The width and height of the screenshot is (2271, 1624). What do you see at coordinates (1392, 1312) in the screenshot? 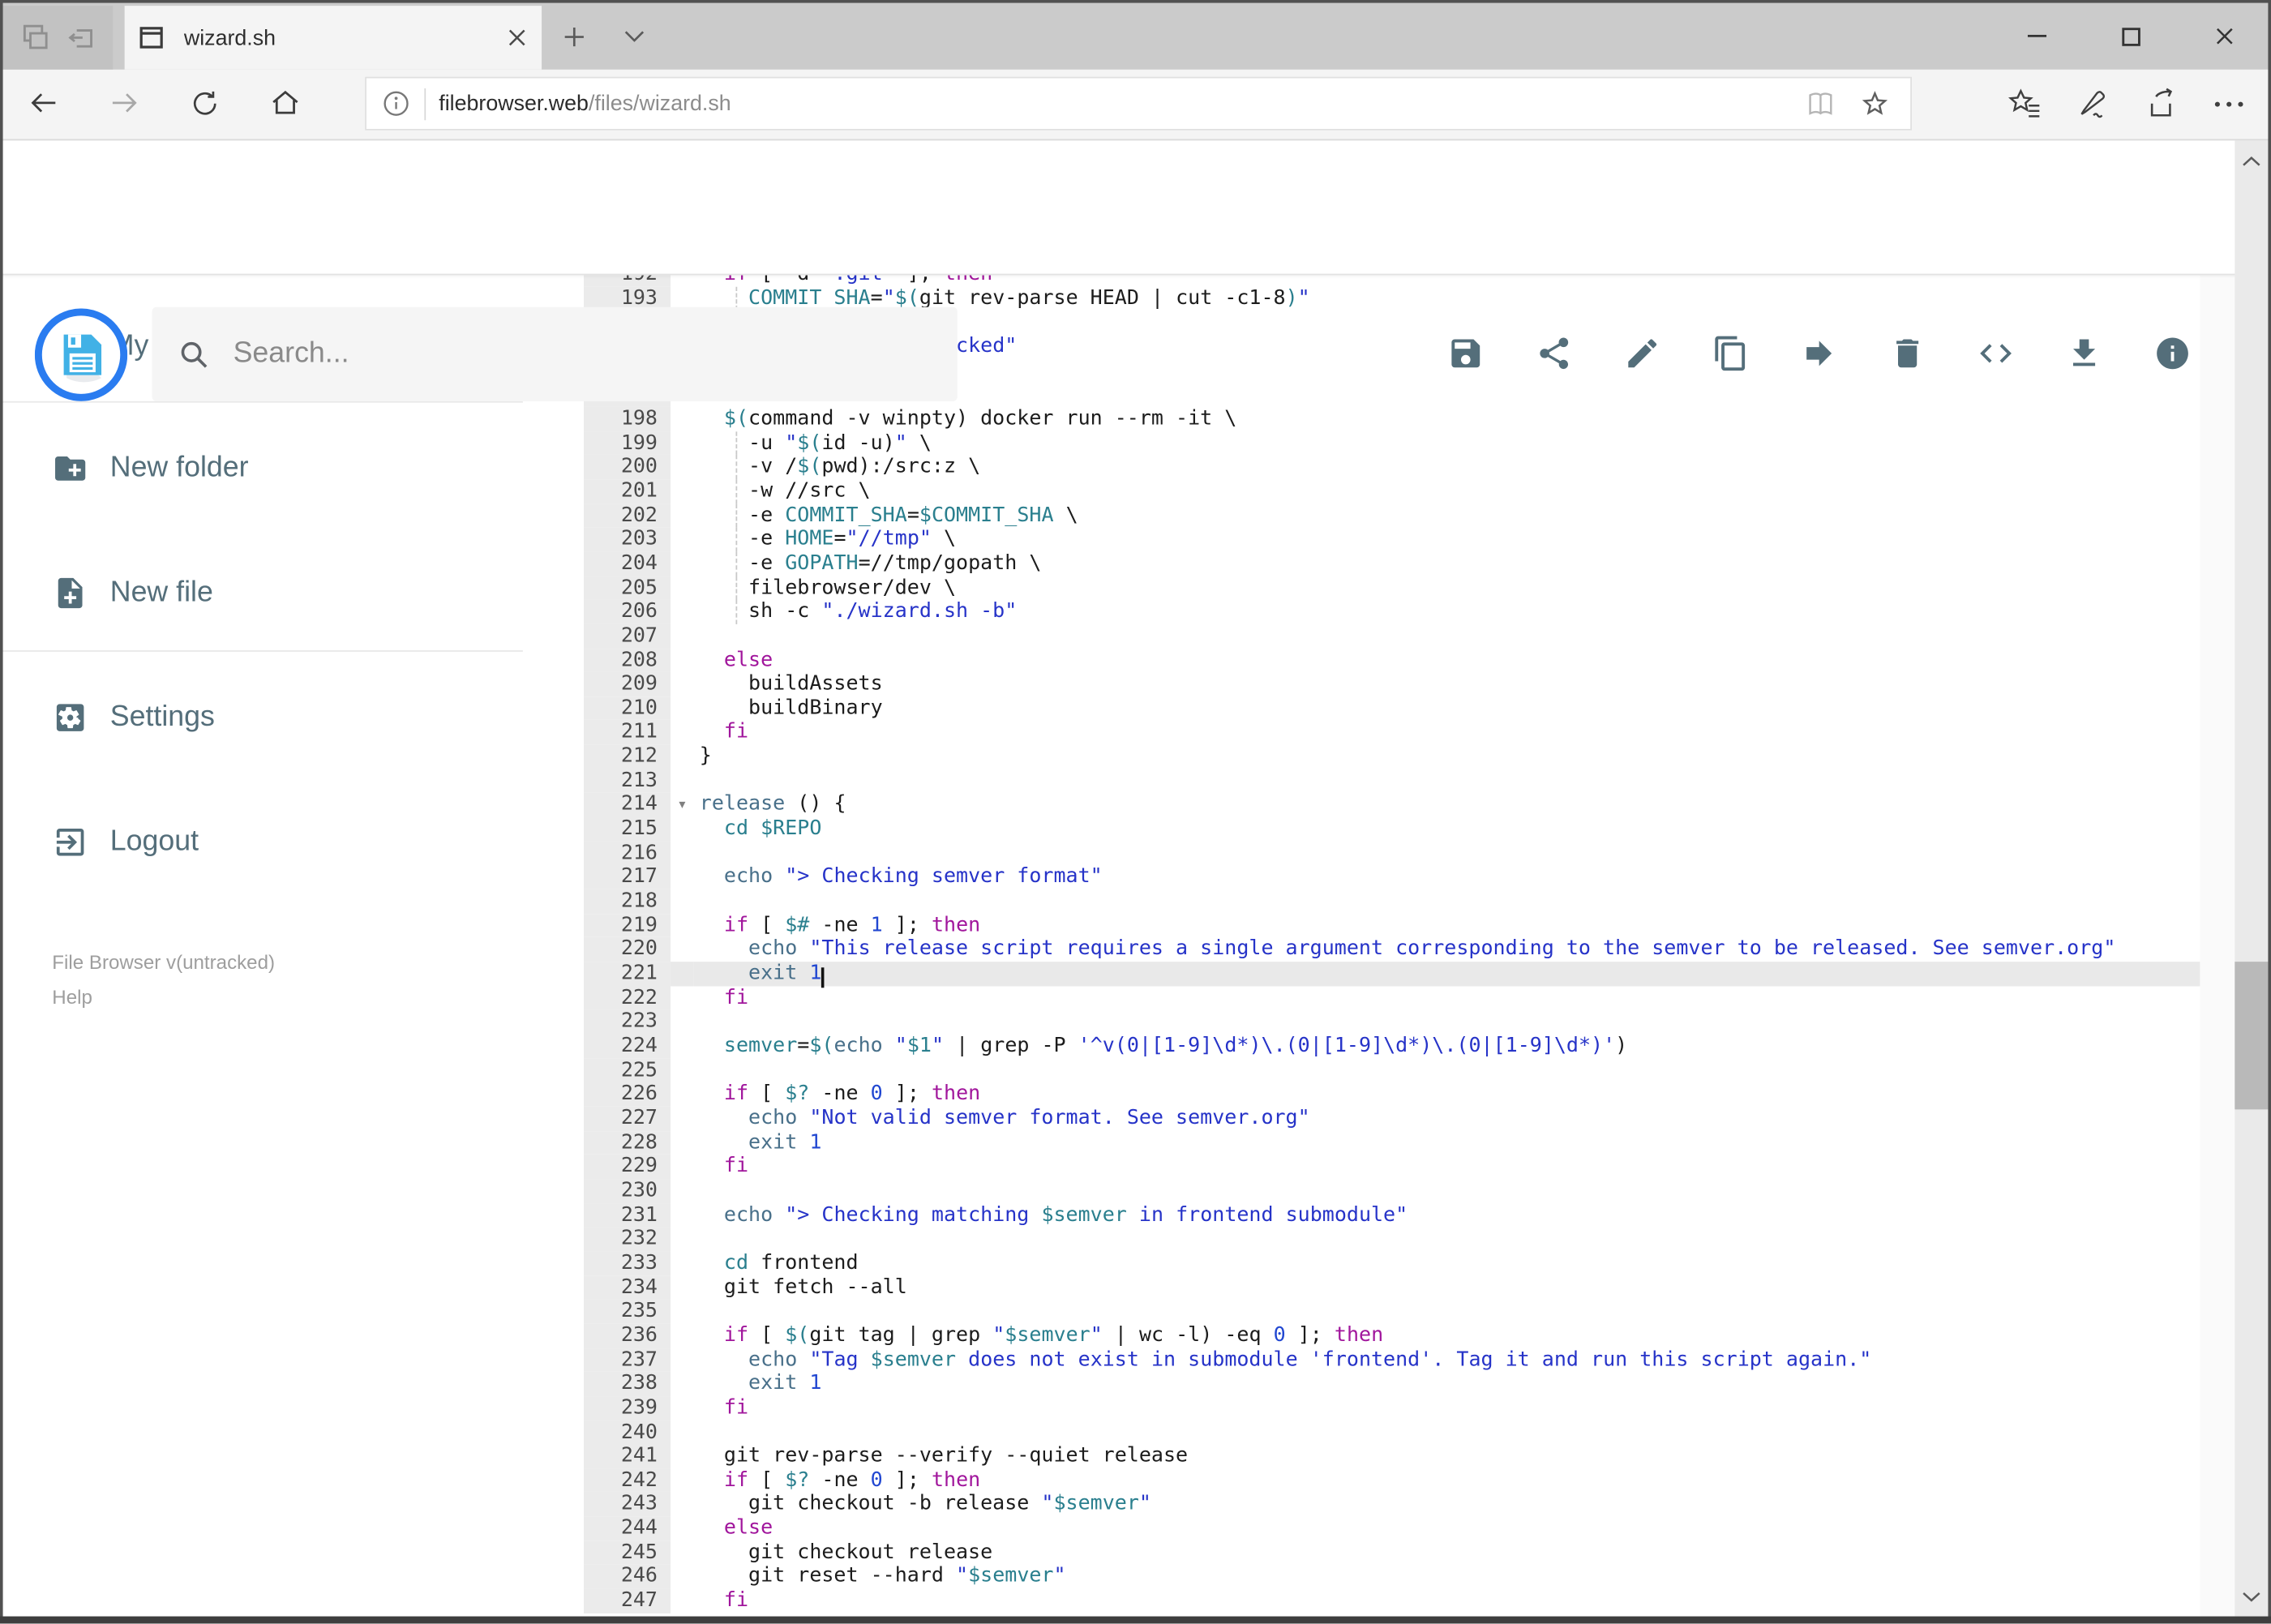
I see `code-line-235: 235` at bounding box center [1392, 1312].